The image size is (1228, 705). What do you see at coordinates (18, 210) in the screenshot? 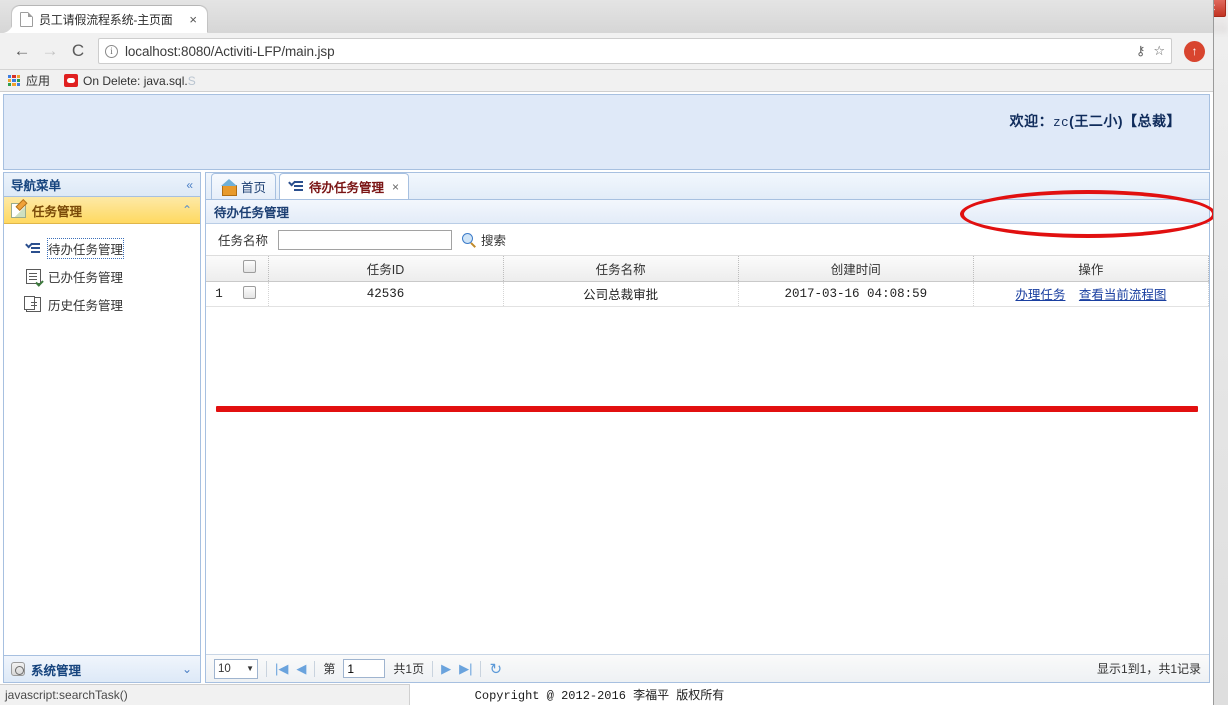
I see `edit-icon` at bounding box center [18, 210].